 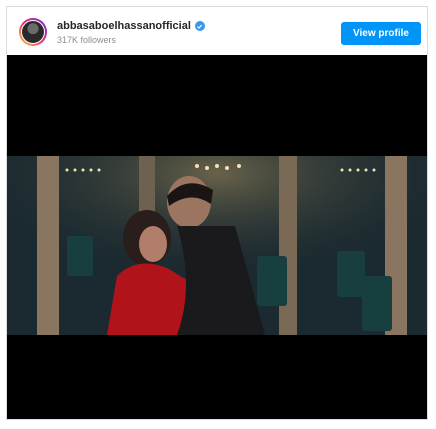 I want to click on avatar-image, so click(x=33, y=32).